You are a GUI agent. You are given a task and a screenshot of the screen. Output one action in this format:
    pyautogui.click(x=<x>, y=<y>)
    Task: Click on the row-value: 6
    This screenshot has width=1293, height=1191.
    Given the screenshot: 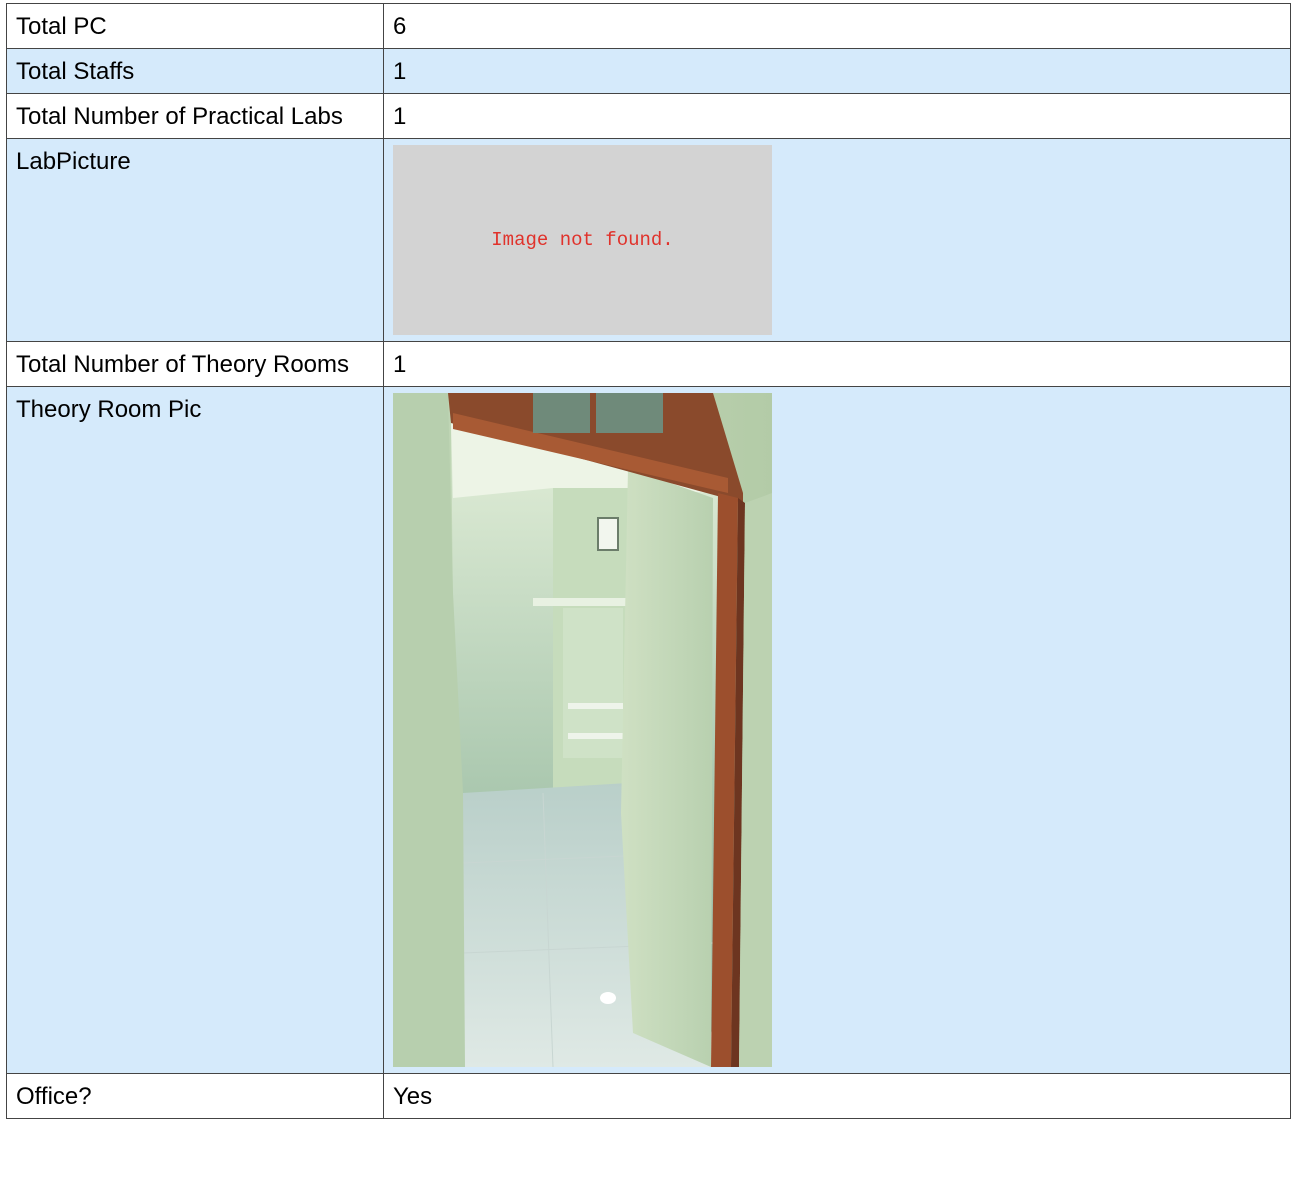 What is the action you would take?
    pyautogui.click(x=837, y=26)
    